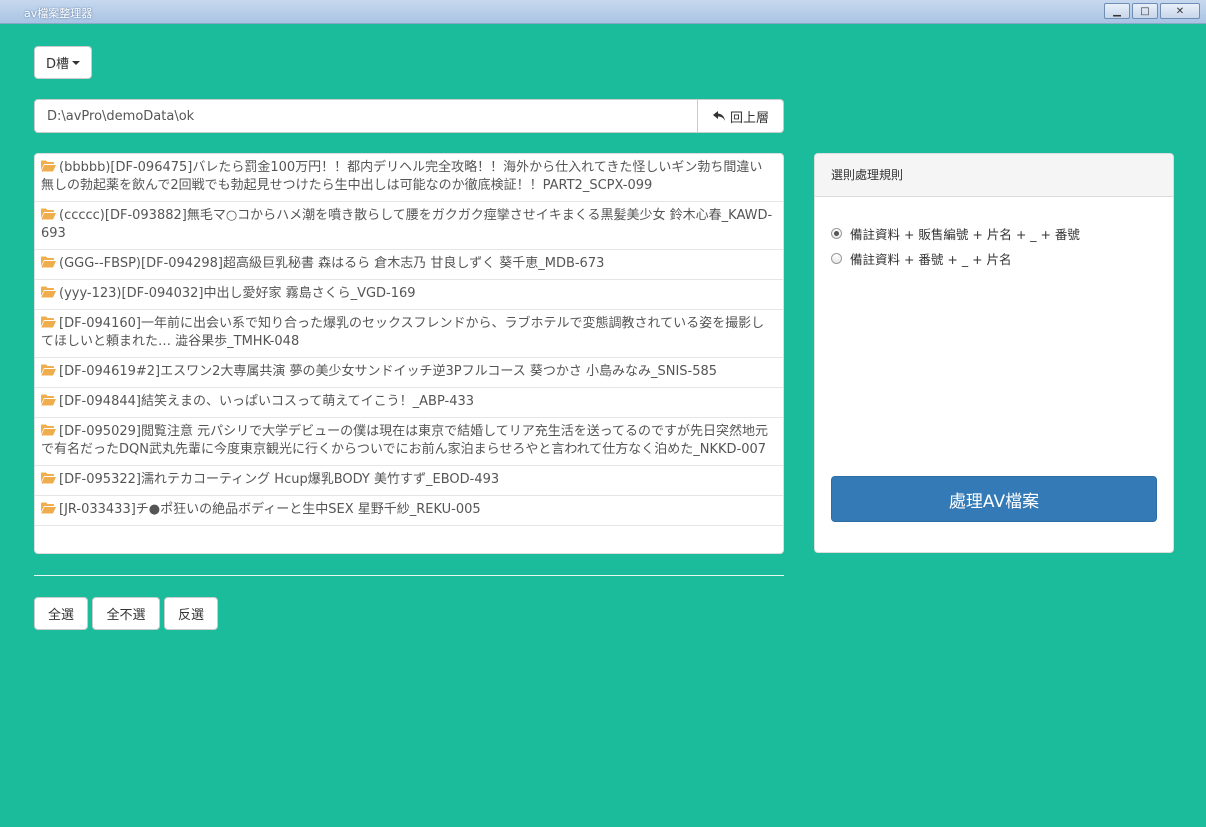  I want to click on select-none-button: 全不選, so click(126, 613).